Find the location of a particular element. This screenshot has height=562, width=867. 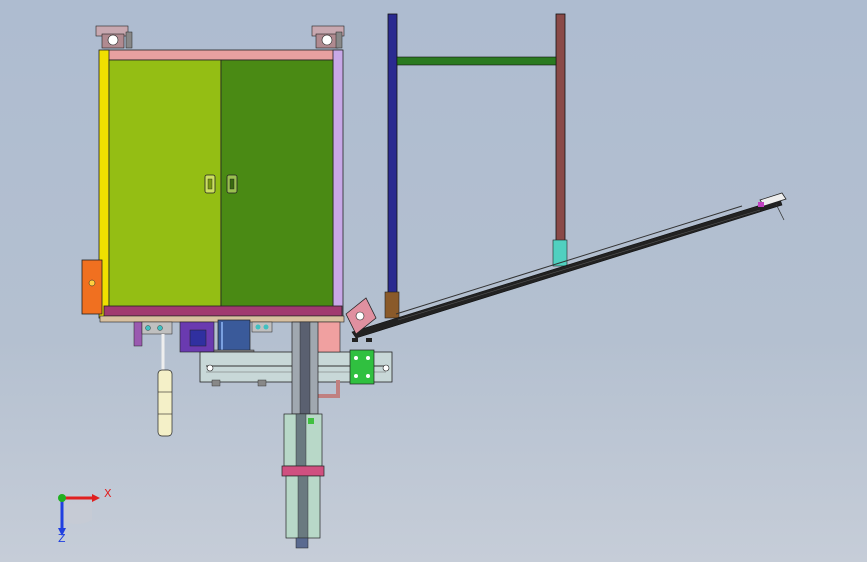

orange-side-box is located at coordinates (92, 287).